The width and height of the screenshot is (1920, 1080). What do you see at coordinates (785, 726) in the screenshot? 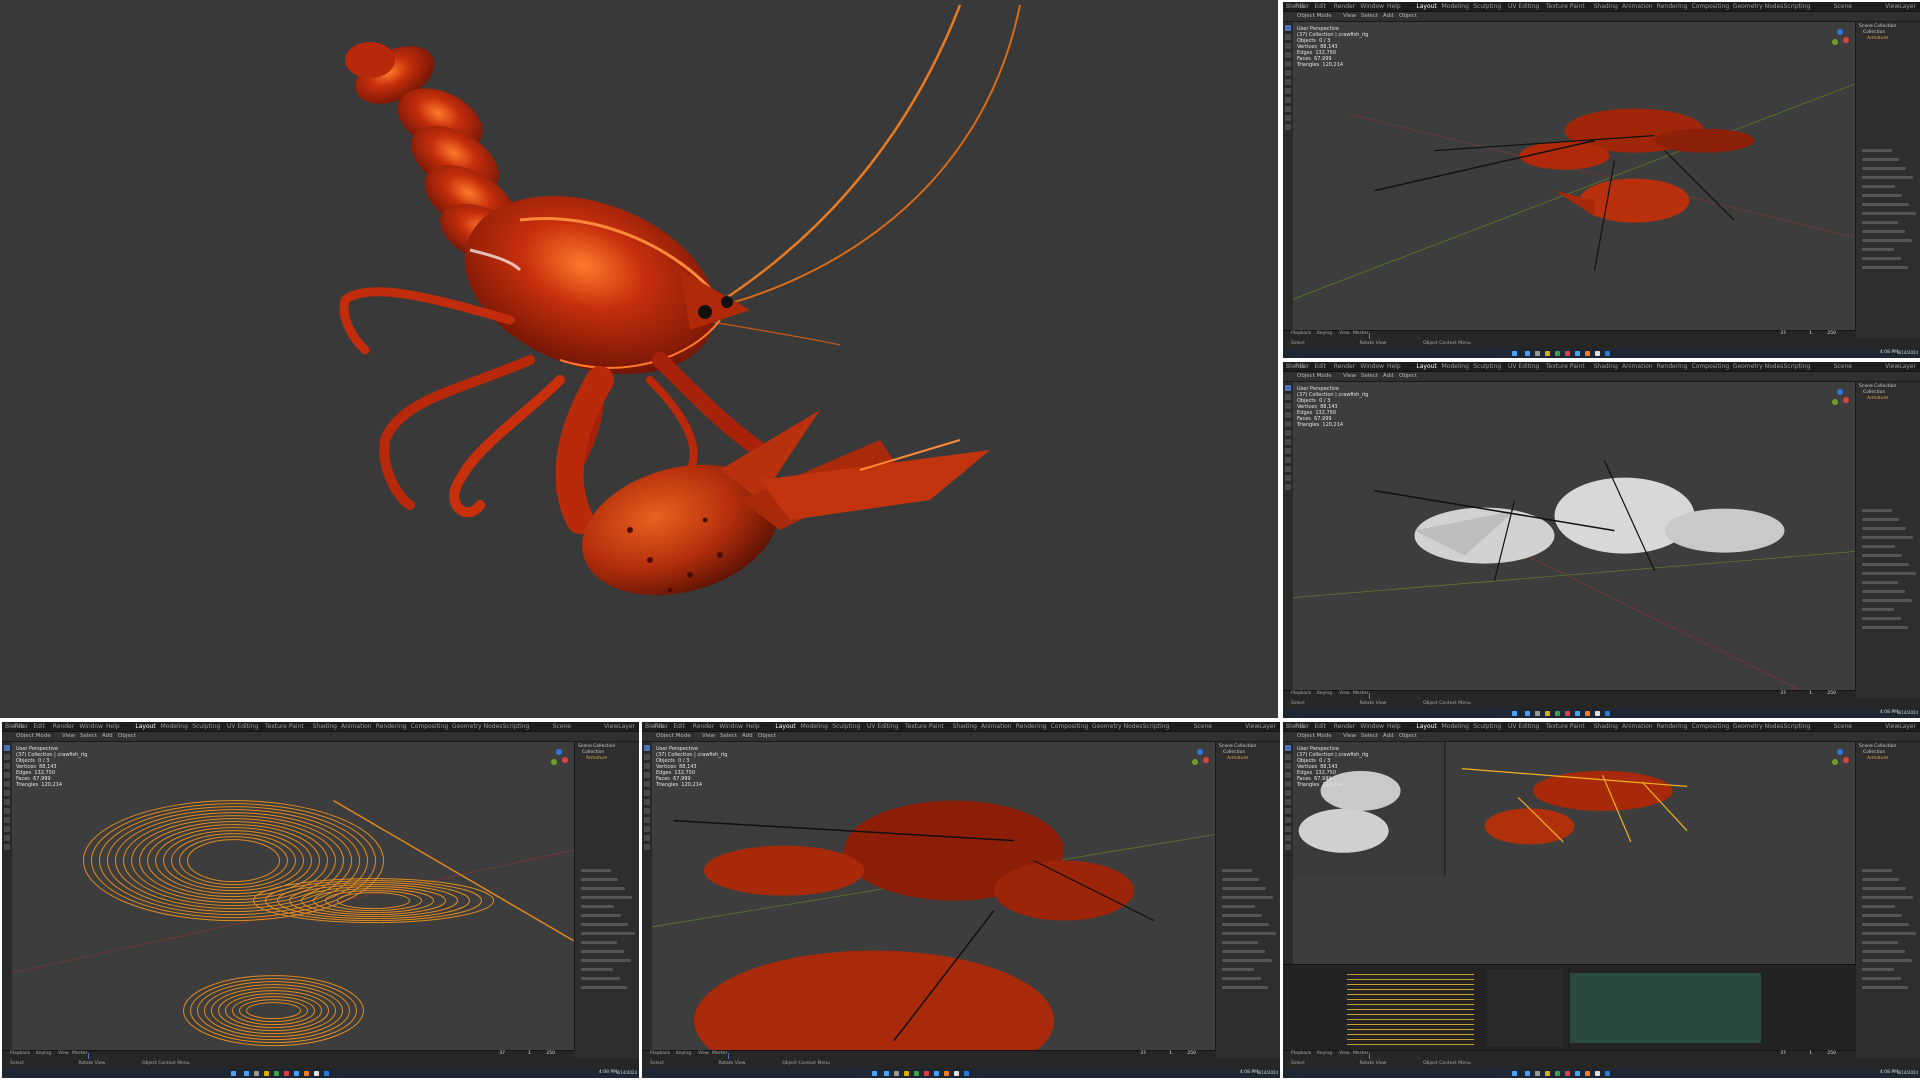
I see `workspace-tab: Layout` at bounding box center [785, 726].